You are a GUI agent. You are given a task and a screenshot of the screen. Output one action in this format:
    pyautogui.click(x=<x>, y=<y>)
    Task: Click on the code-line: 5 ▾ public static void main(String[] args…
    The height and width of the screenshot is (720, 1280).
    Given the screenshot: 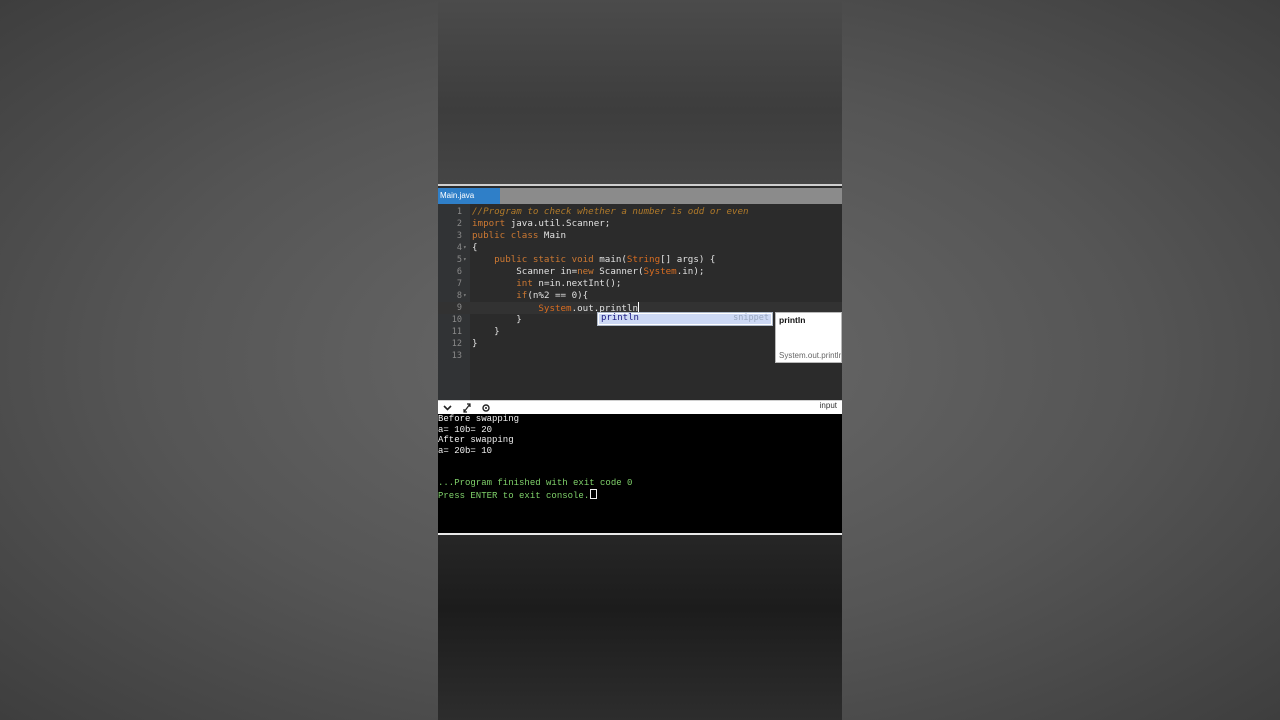 What is the action you would take?
    pyautogui.click(x=640, y=260)
    